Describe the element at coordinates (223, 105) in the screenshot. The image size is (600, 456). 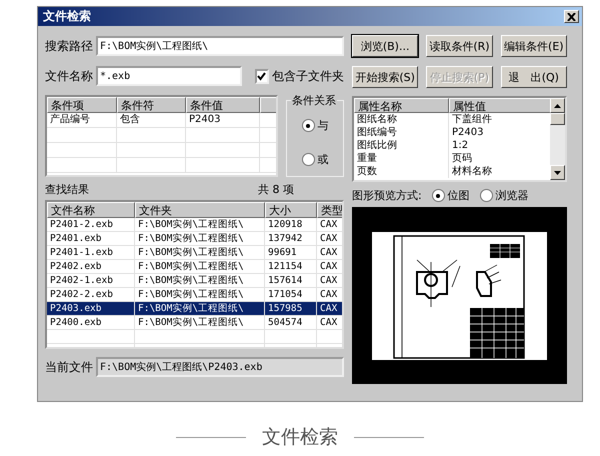
I see `column-header: 条件值` at that location.